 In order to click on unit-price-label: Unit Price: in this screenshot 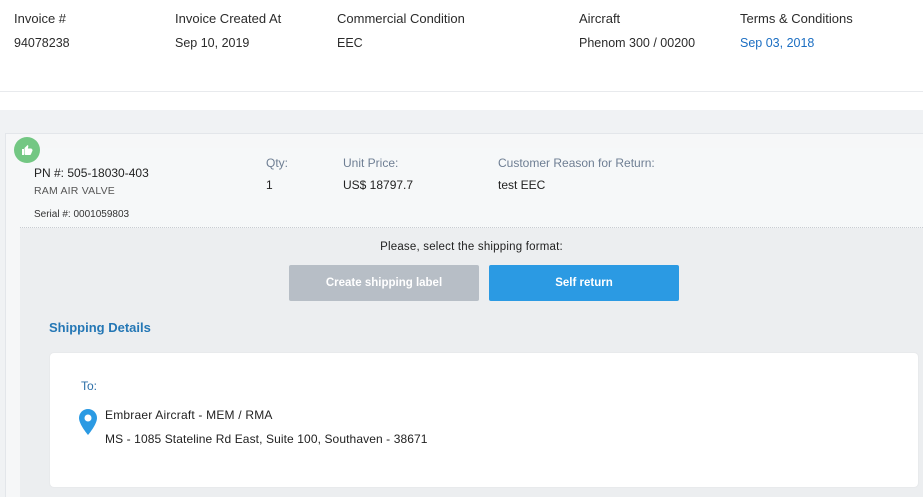, I will do `click(371, 163)`.